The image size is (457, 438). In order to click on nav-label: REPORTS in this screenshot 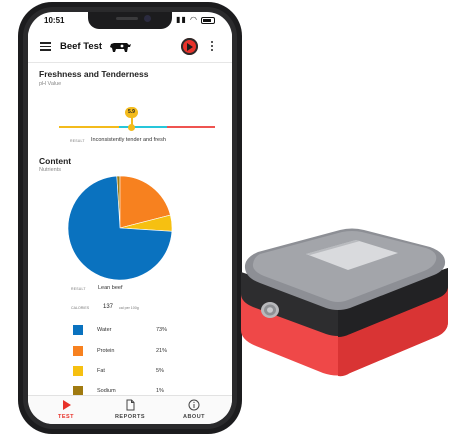, I will do `click(130, 417)`.